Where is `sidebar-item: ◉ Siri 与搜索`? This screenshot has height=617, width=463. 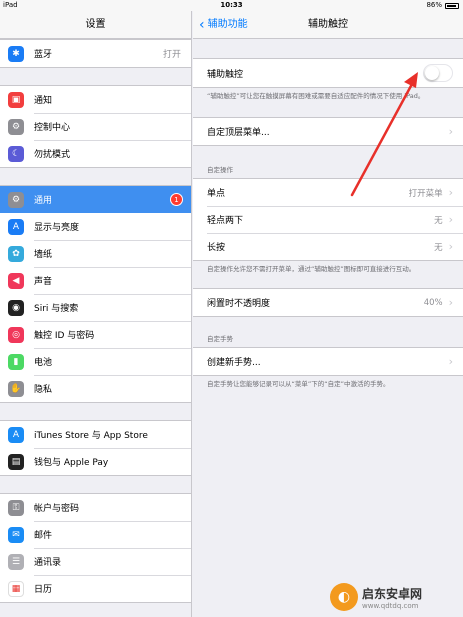
sidebar-item: ◉ Siri 与搜索 is located at coordinates (95, 307).